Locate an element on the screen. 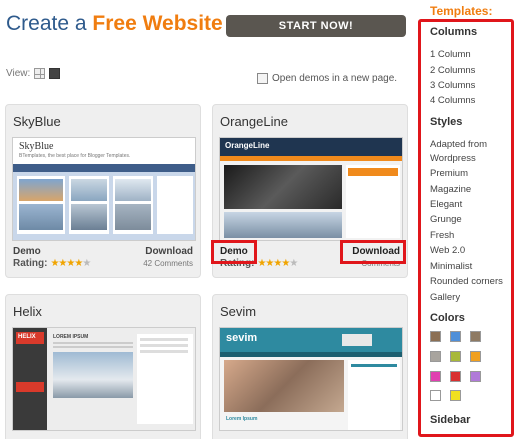 This screenshot has width=516, height=439. template-card-sevim: Sevim sevim Lorem Ipsum is located at coordinates (310, 366).